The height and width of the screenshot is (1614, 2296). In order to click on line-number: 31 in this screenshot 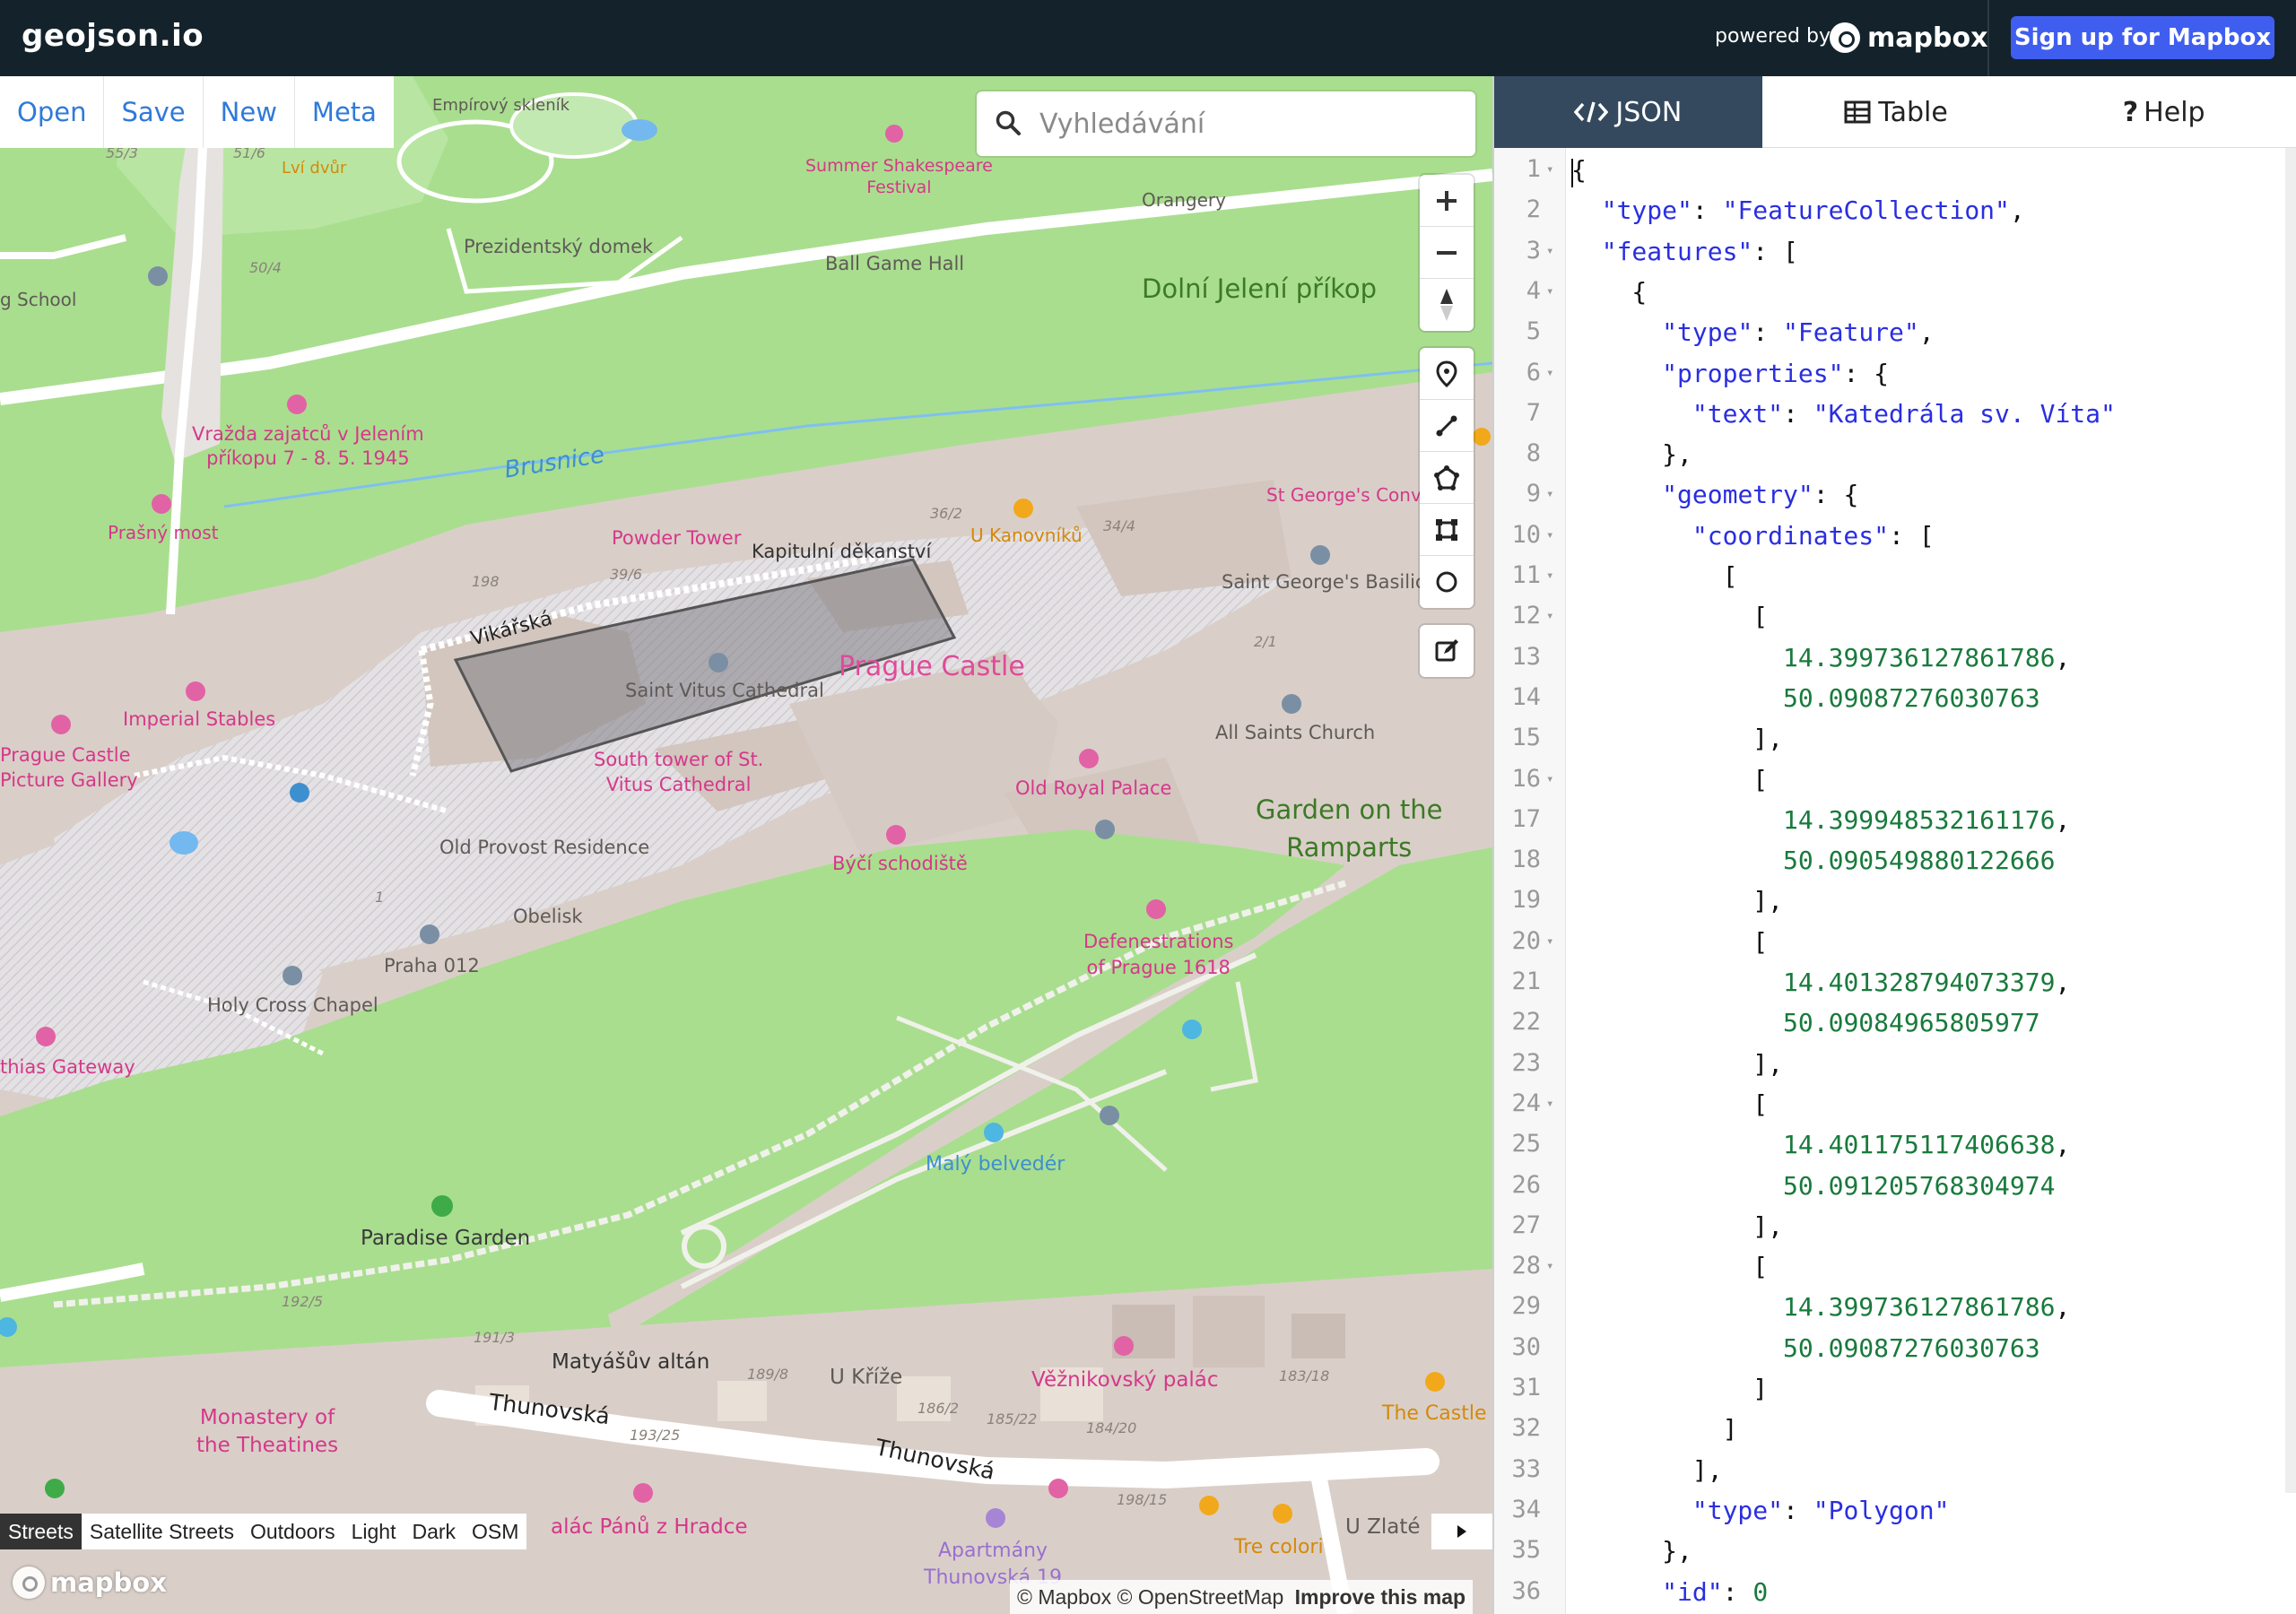, I will do `click(1526, 1387)`.